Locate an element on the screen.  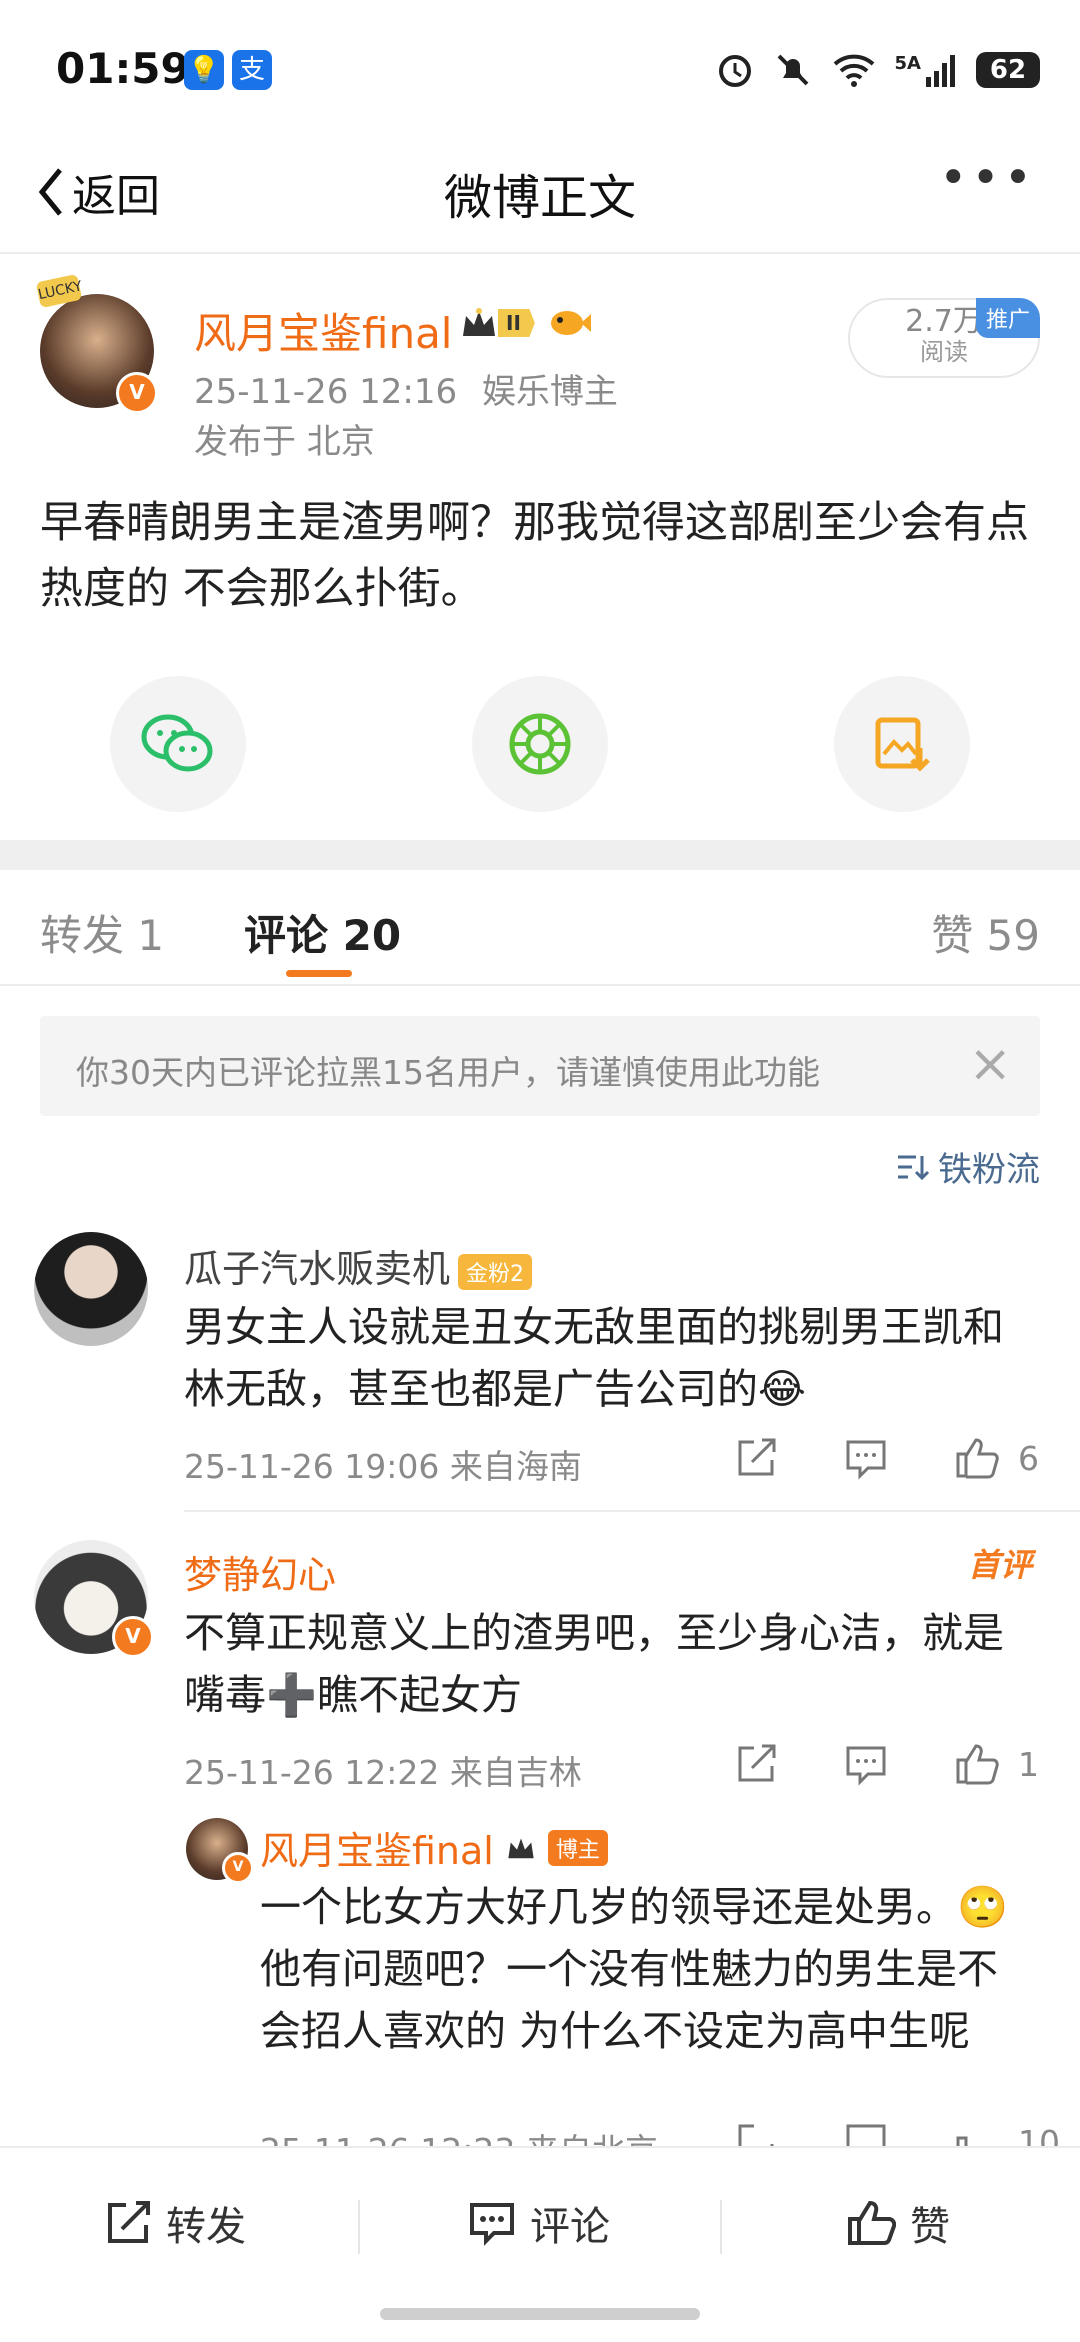
fan-badge: 金粉2 is located at coordinates (495, 1271).